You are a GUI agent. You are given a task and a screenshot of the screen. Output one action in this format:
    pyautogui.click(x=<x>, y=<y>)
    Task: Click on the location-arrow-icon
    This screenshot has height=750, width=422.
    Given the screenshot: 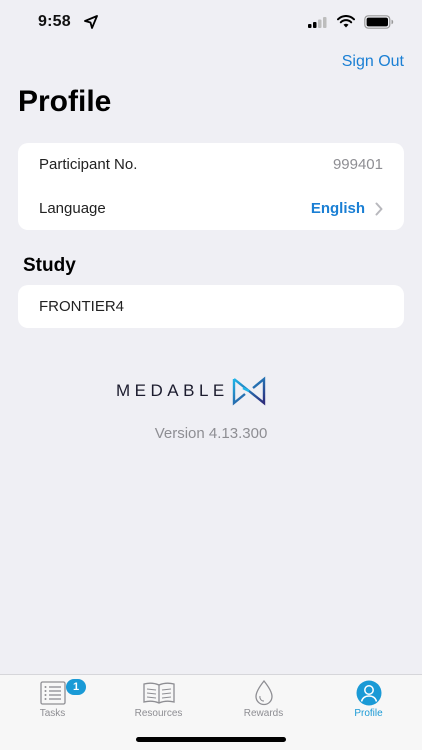 What is the action you would take?
    pyautogui.click(x=91, y=22)
    